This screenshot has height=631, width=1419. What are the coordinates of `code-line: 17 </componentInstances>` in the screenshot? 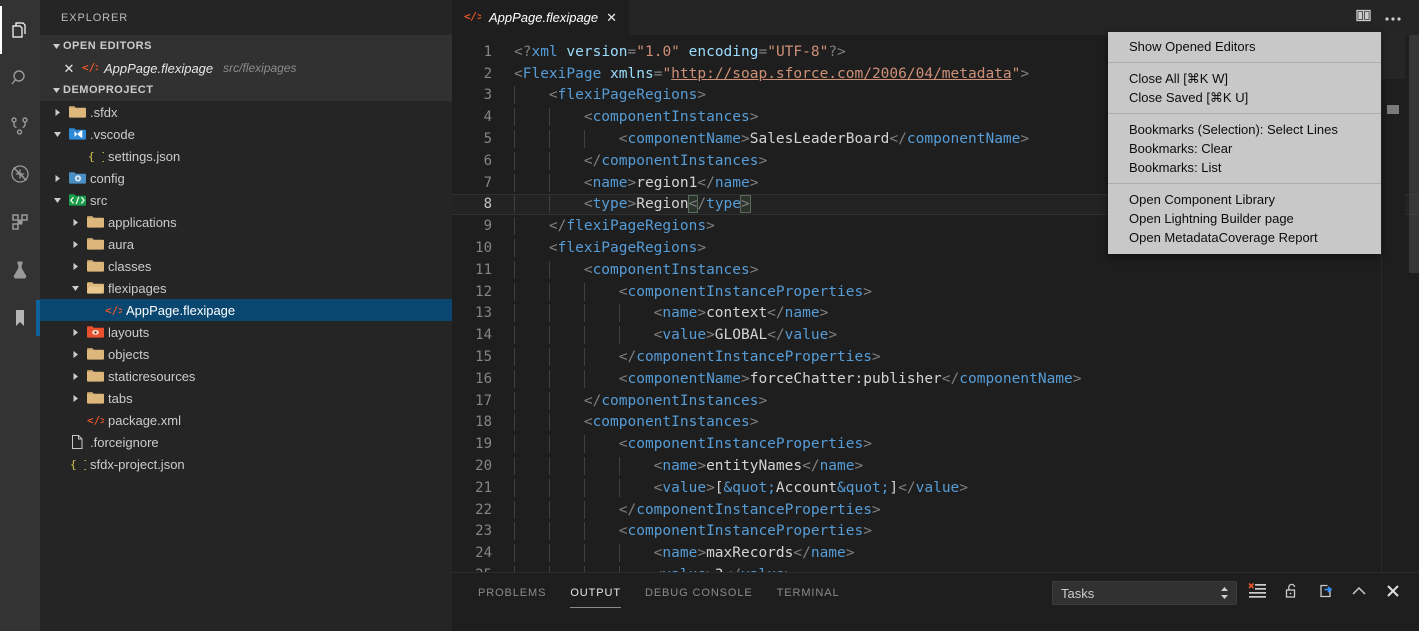 It's located at (935, 401).